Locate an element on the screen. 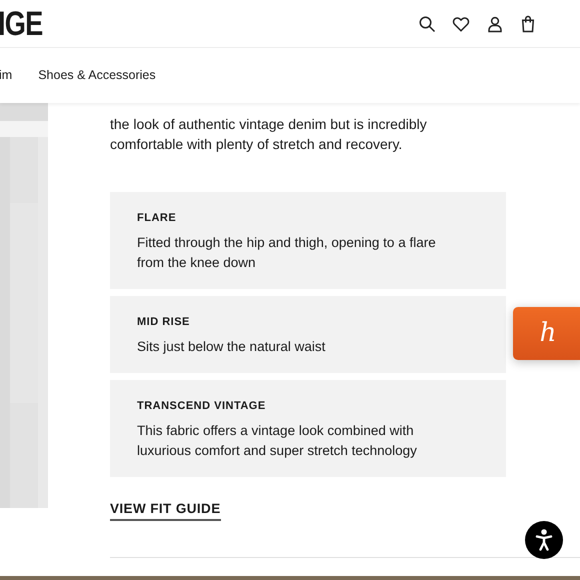  heart-icon is located at coordinates (461, 23).